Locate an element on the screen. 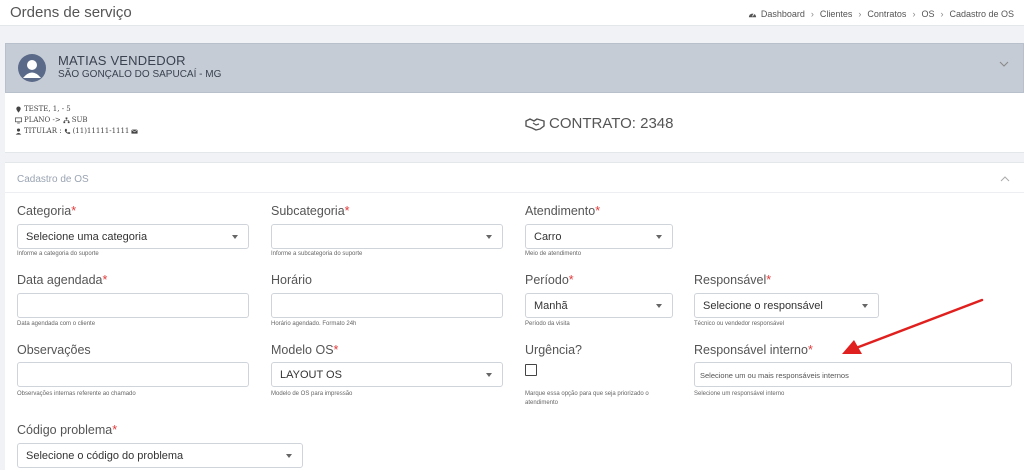  holder-label: TITULAR : is located at coordinates (43, 131).